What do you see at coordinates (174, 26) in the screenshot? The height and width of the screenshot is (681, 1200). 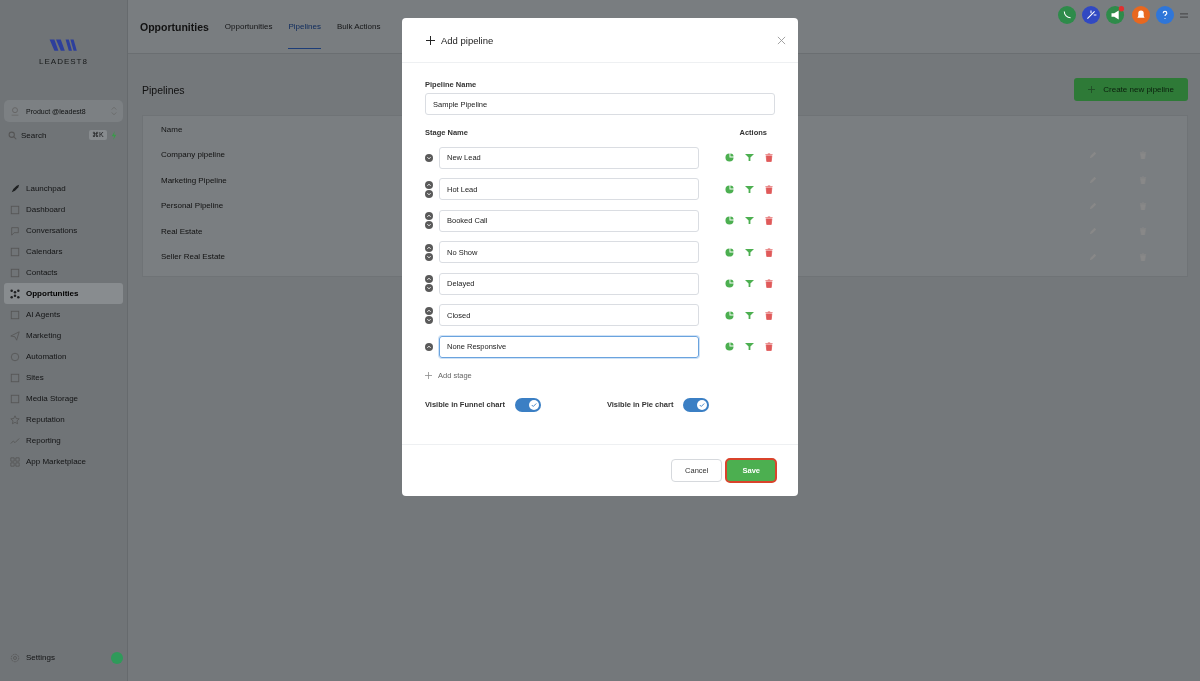 I see `page-section-title: Opportunities` at bounding box center [174, 26].